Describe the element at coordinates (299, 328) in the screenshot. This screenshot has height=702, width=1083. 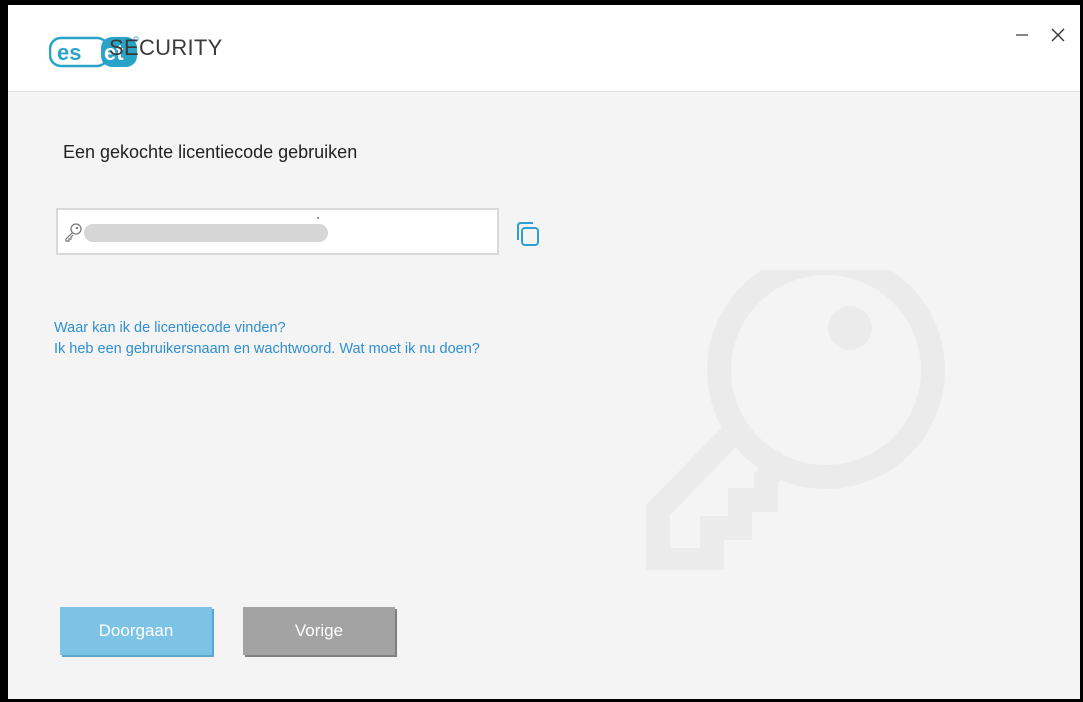
I see `find-license-link: Waar kan ik de licentiecode vinden?` at that location.